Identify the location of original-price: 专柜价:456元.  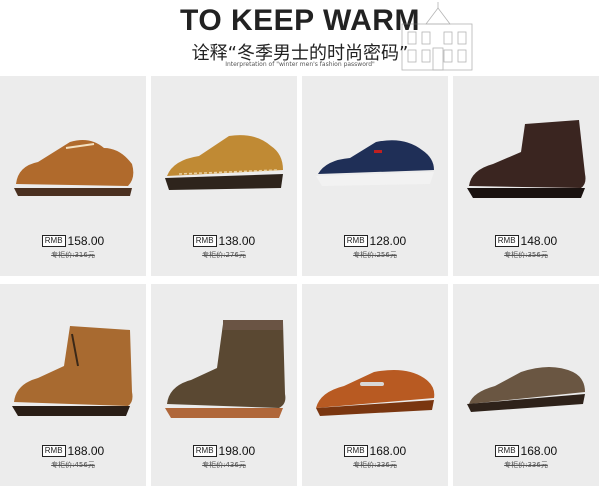
(73, 465).